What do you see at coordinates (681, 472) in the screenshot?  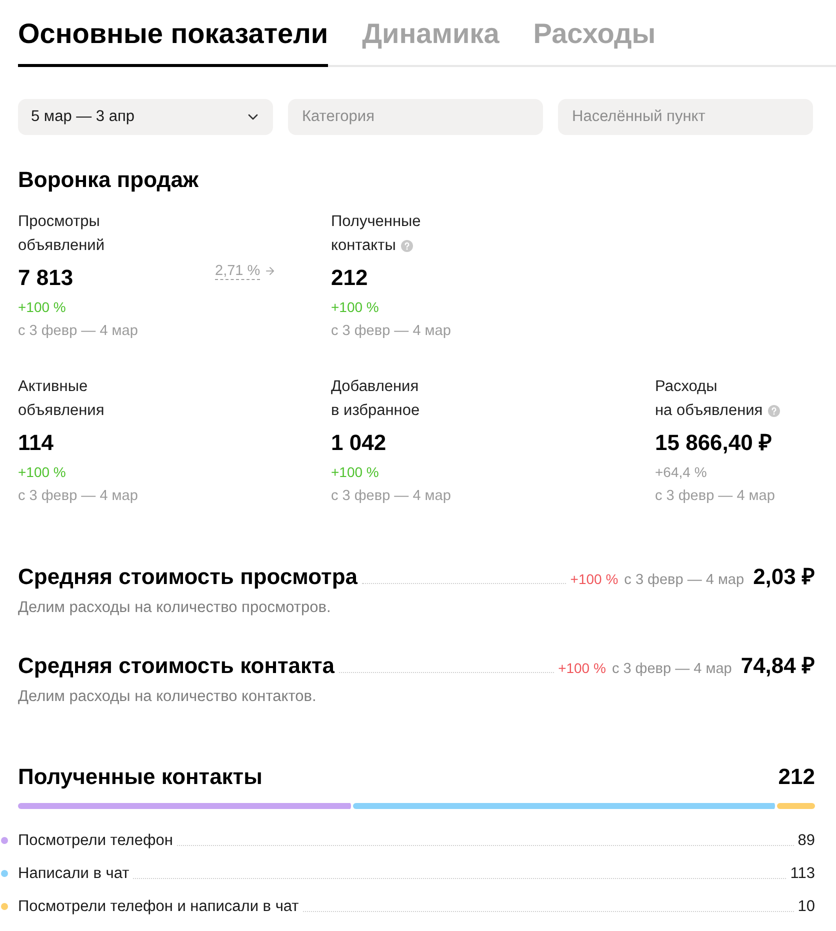 I see `metric-change: +64,4 %` at bounding box center [681, 472].